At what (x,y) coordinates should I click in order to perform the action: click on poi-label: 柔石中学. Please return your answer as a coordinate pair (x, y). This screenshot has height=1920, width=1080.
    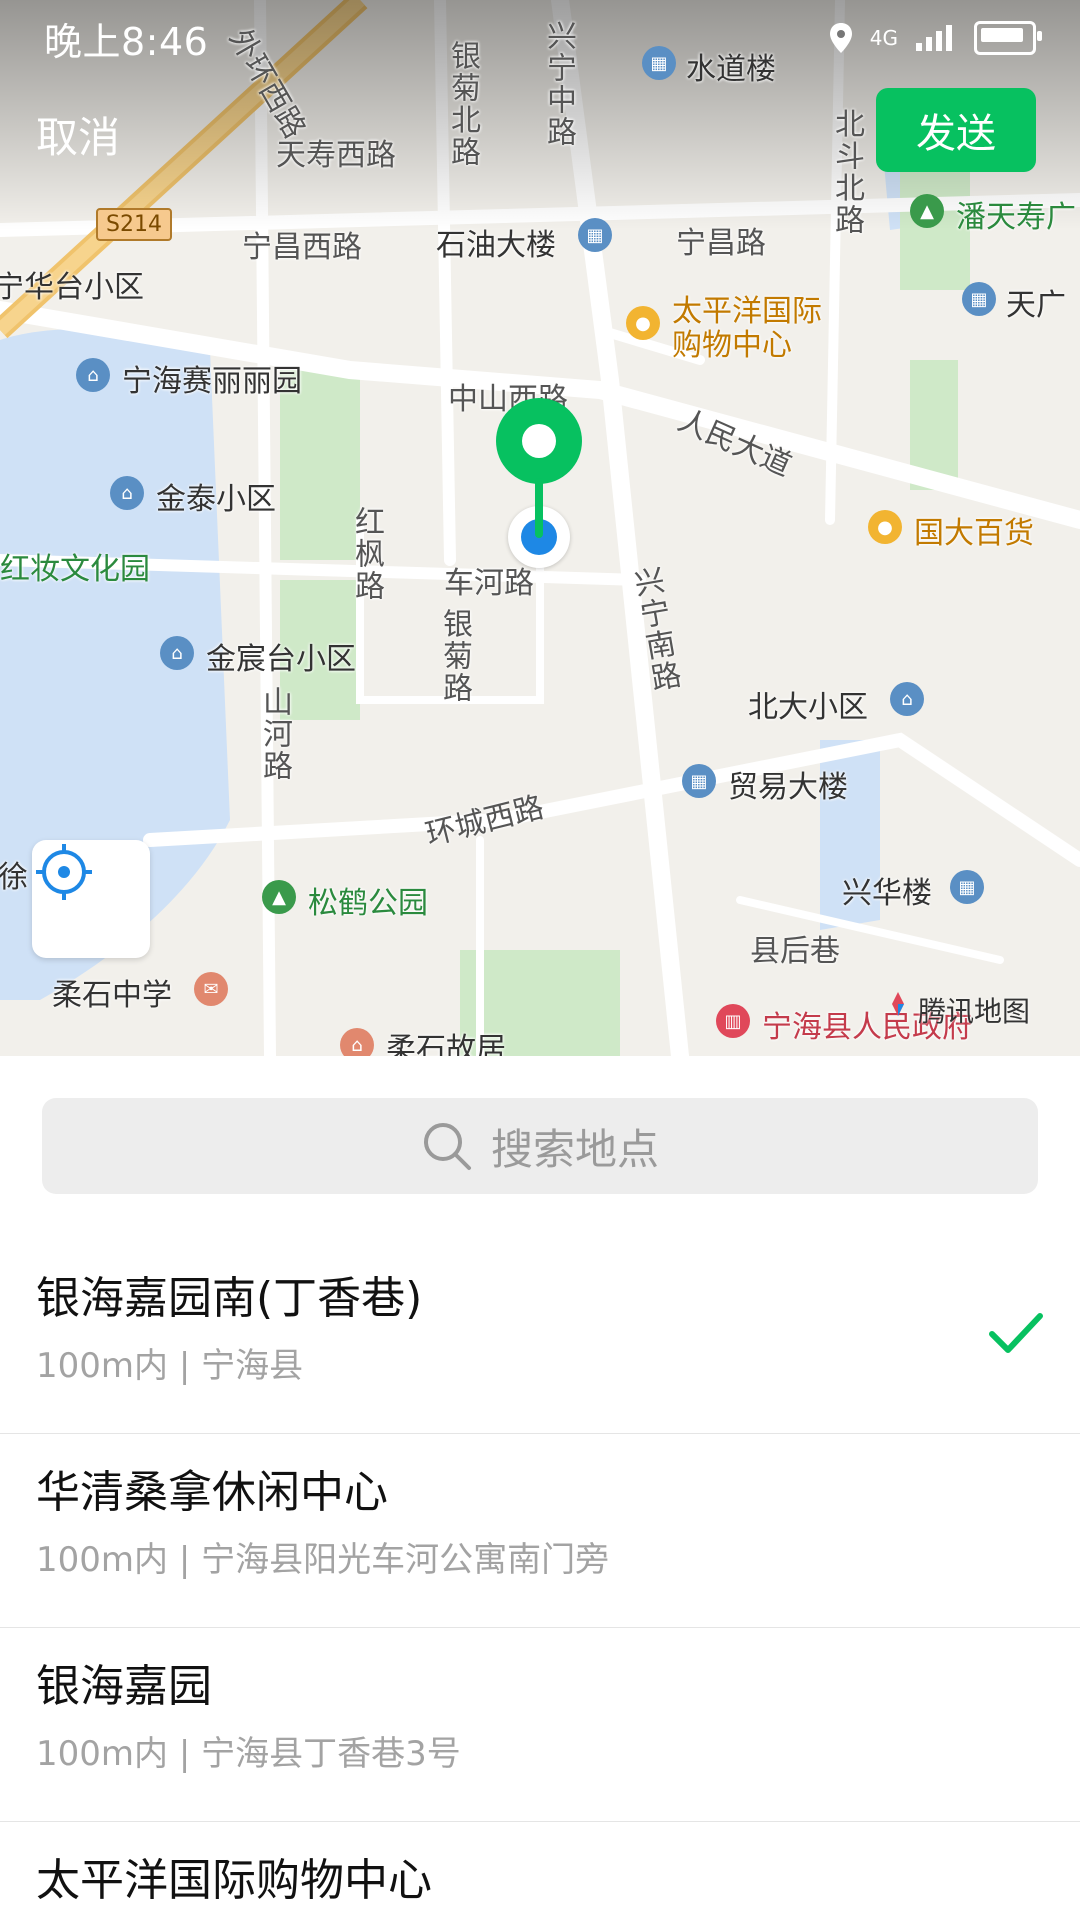
    Looking at the image, I should click on (112, 992).